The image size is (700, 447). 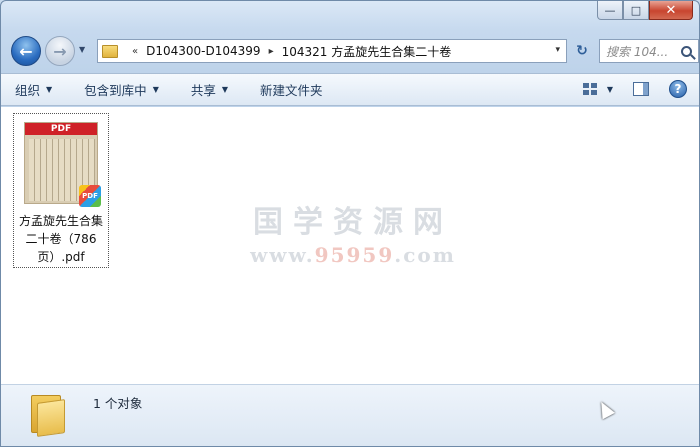 What do you see at coordinates (610, 89) in the screenshot?
I see `view-options-chevron-icon: ▼` at bounding box center [610, 89].